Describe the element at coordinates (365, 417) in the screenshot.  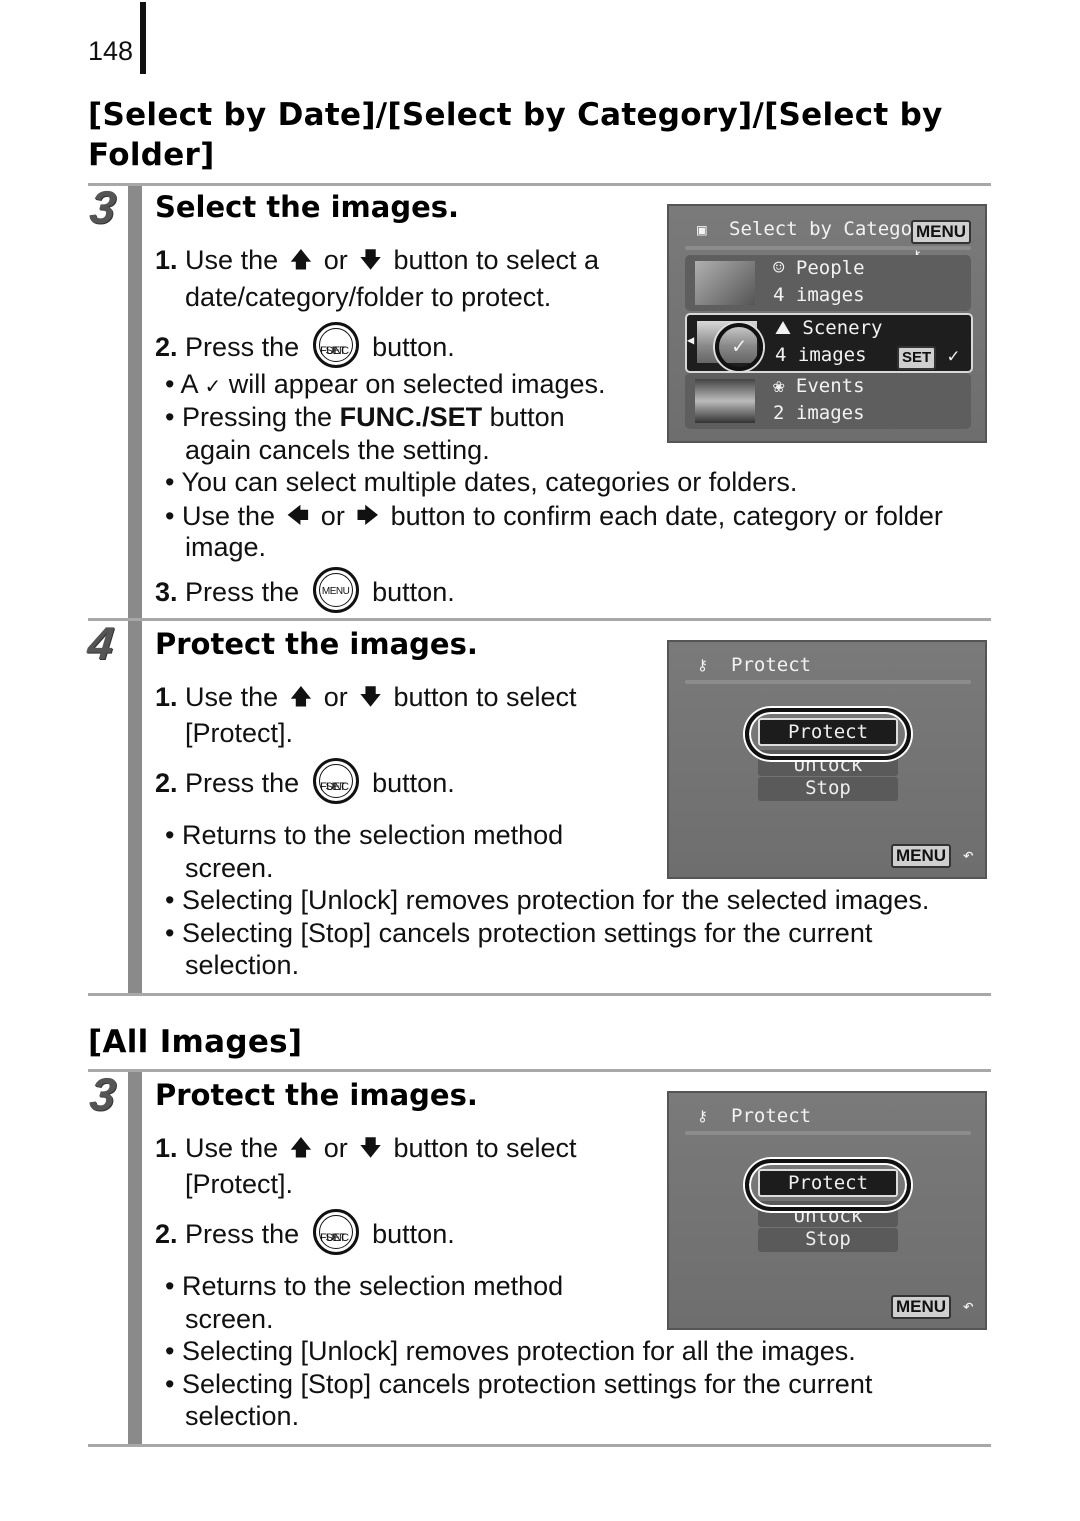
I see `bullet: • Pressing the FUNC./SET button` at that location.